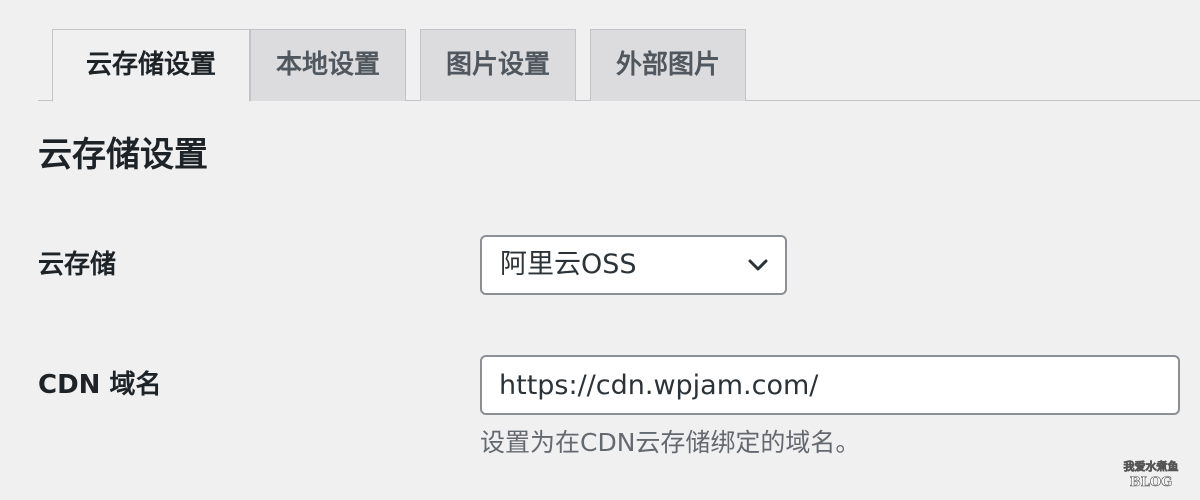 The height and width of the screenshot is (500, 1200). Describe the element at coordinates (830, 385) in the screenshot. I see `cdn-domain-input` at that location.